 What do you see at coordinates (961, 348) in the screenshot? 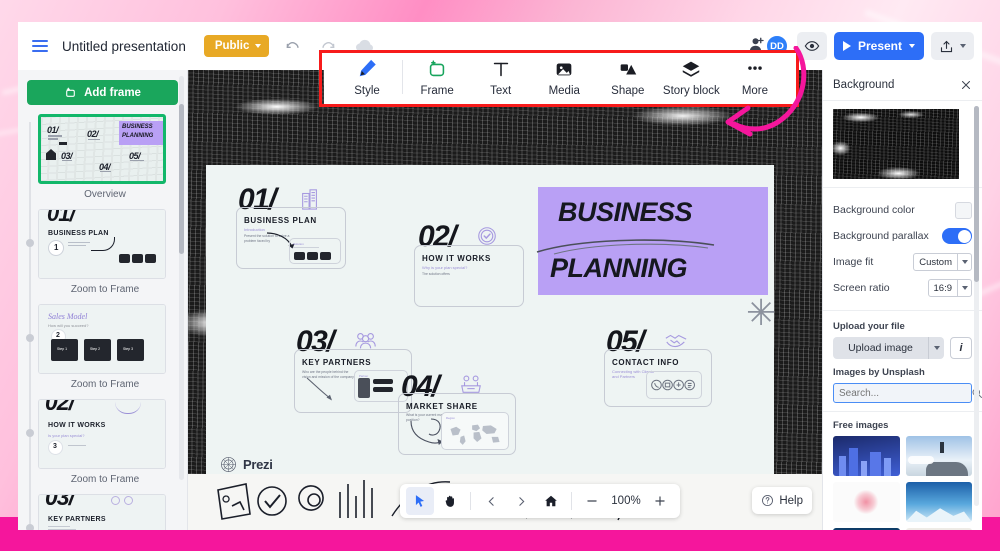
I see `info-button: i` at bounding box center [961, 348].